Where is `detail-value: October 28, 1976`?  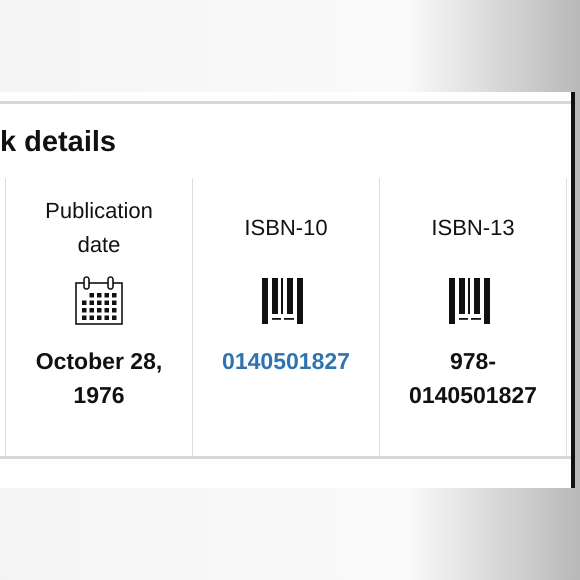 detail-value: October 28, 1976 is located at coordinates (99, 378).